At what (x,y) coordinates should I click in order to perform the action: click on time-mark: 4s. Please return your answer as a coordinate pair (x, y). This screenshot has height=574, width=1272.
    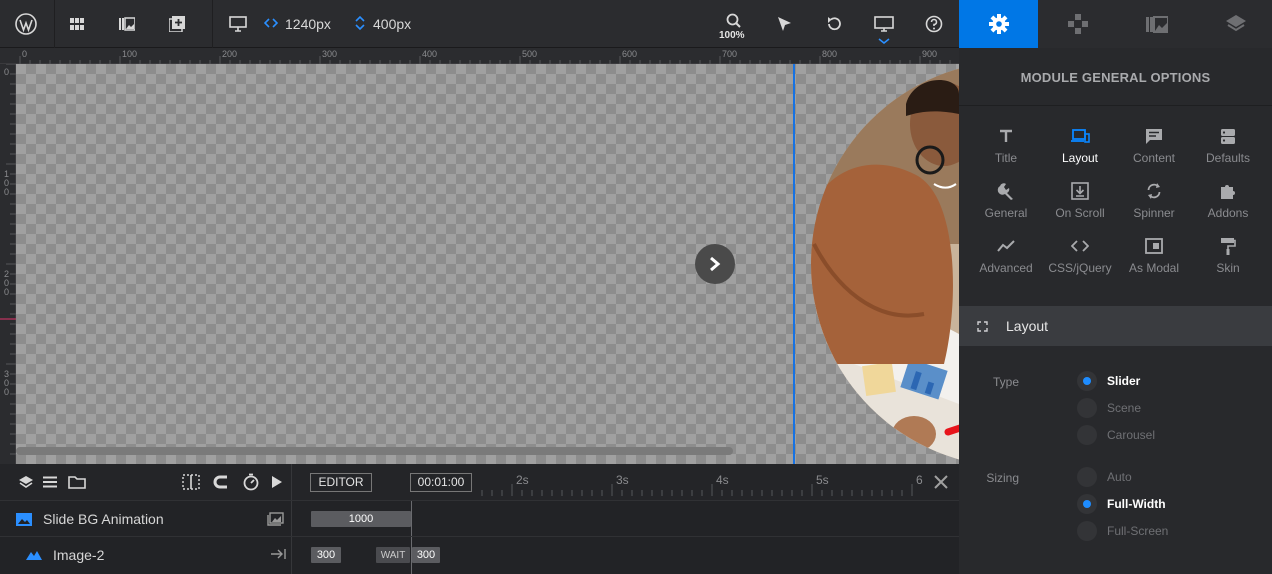
    Looking at the image, I should click on (722, 480).